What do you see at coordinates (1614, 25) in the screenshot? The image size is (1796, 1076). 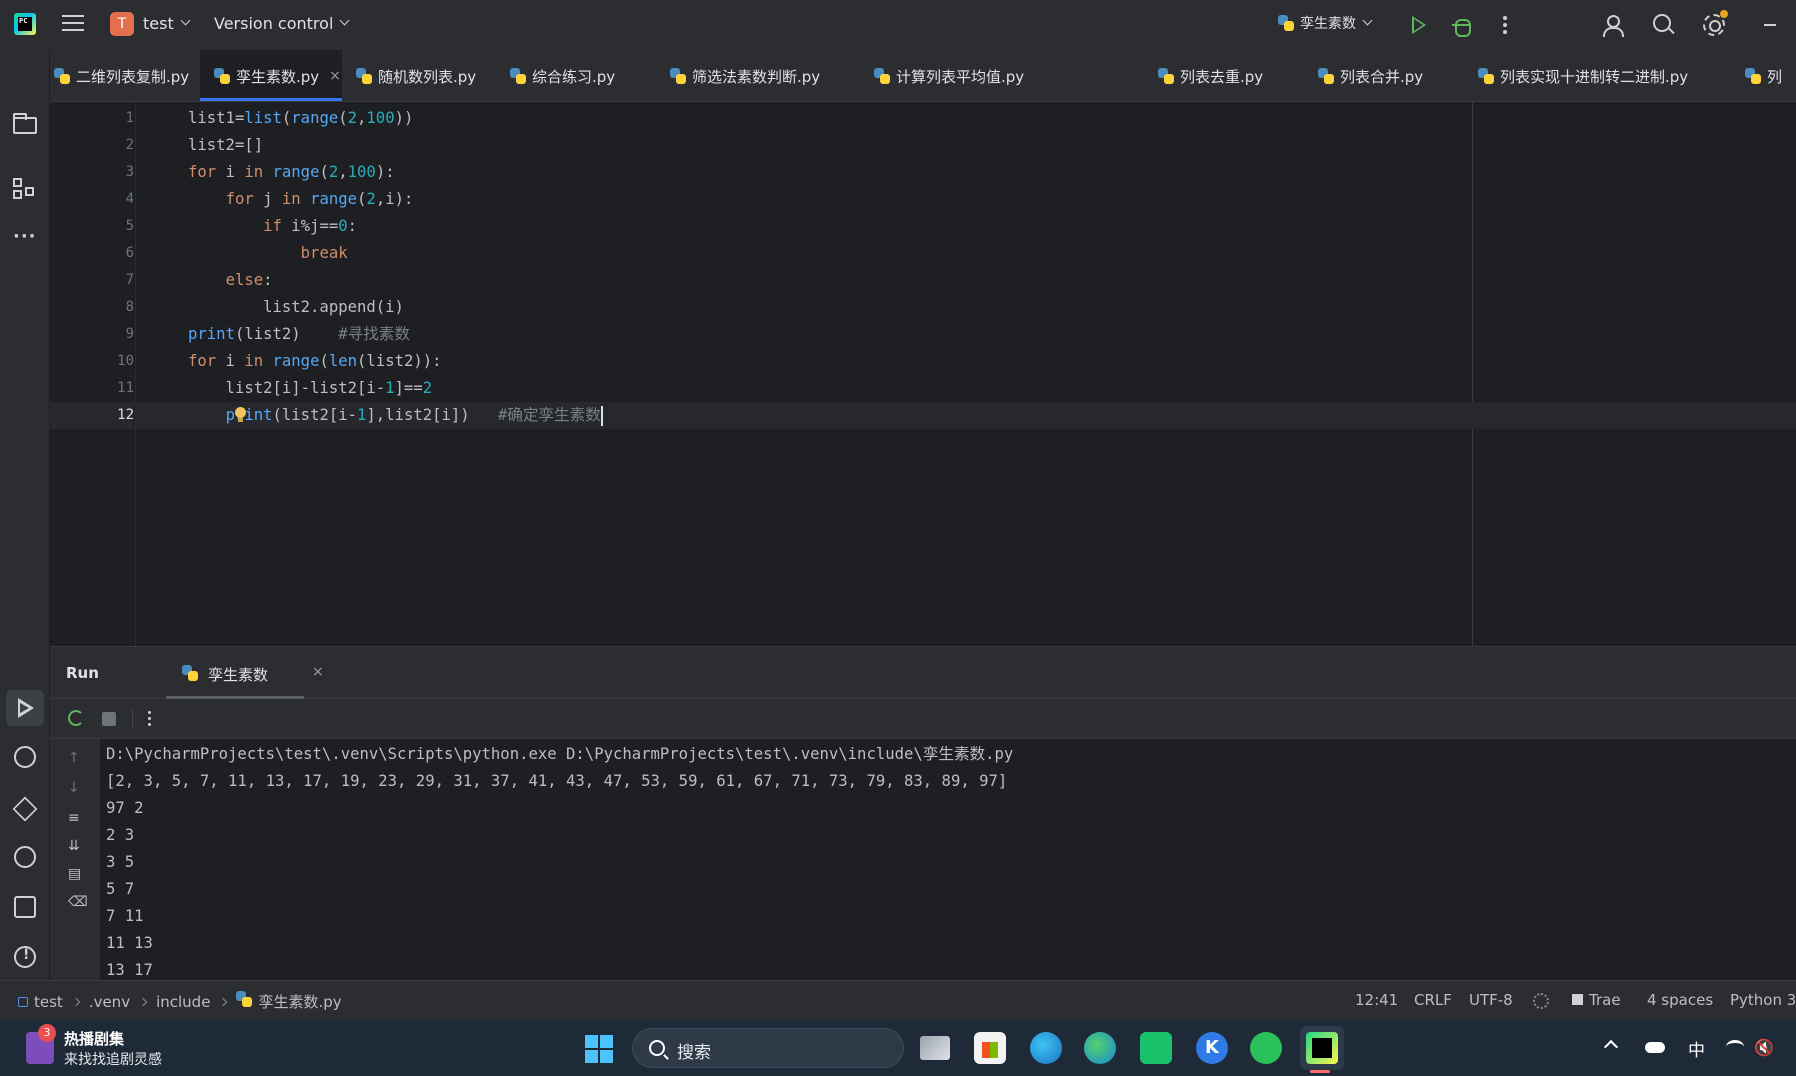 I see `add-user-icon` at bounding box center [1614, 25].